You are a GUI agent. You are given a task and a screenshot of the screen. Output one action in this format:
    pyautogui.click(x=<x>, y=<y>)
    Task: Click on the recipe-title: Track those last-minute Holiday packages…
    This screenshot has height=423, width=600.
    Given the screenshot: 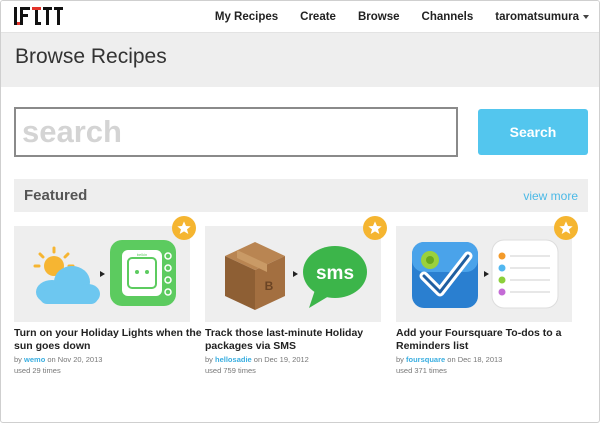 What is the action you would take?
    pyautogui.click(x=300, y=340)
    